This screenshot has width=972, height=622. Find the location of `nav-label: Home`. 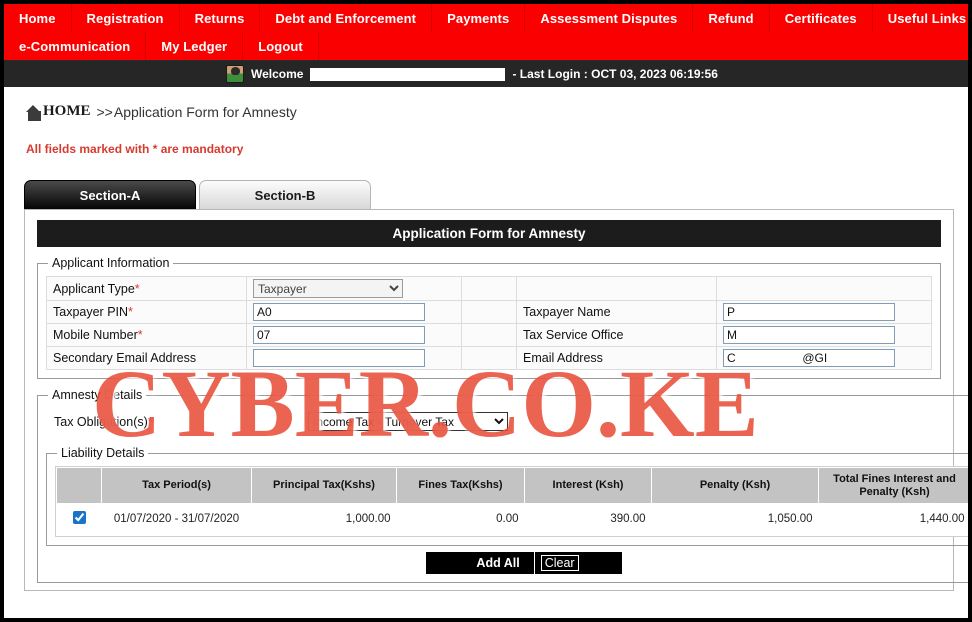

nav-label: Home is located at coordinates (37, 18).